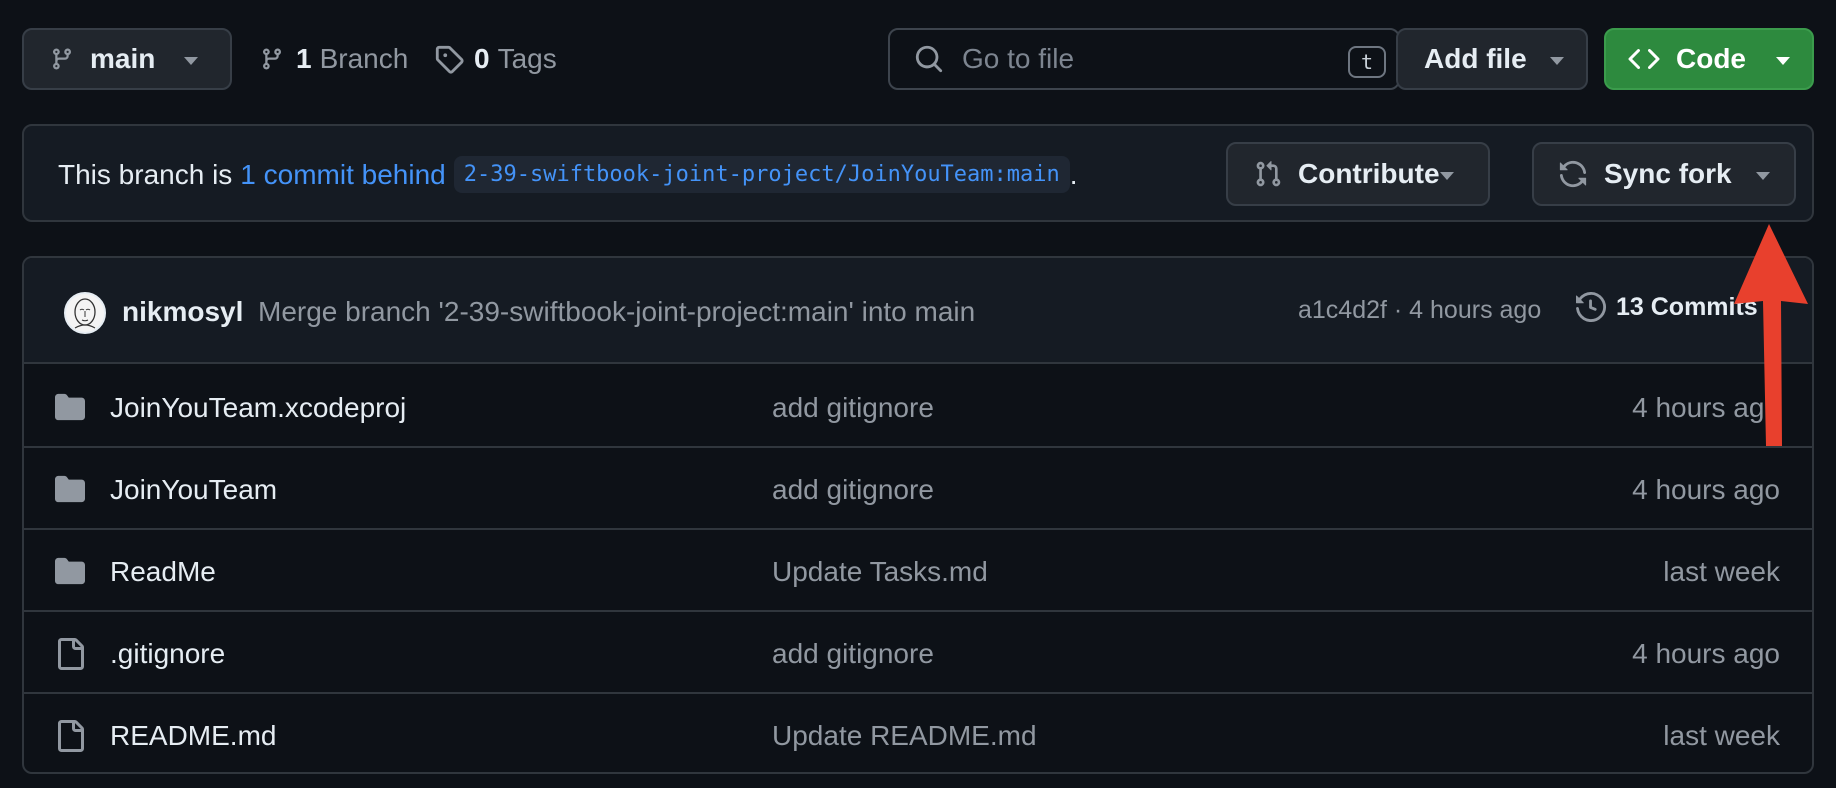 Image resolution: width=1836 pixels, height=788 pixels. What do you see at coordinates (1144, 59) in the screenshot?
I see `go-to-file-input: Go to file t` at bounding box center [1144, 59].